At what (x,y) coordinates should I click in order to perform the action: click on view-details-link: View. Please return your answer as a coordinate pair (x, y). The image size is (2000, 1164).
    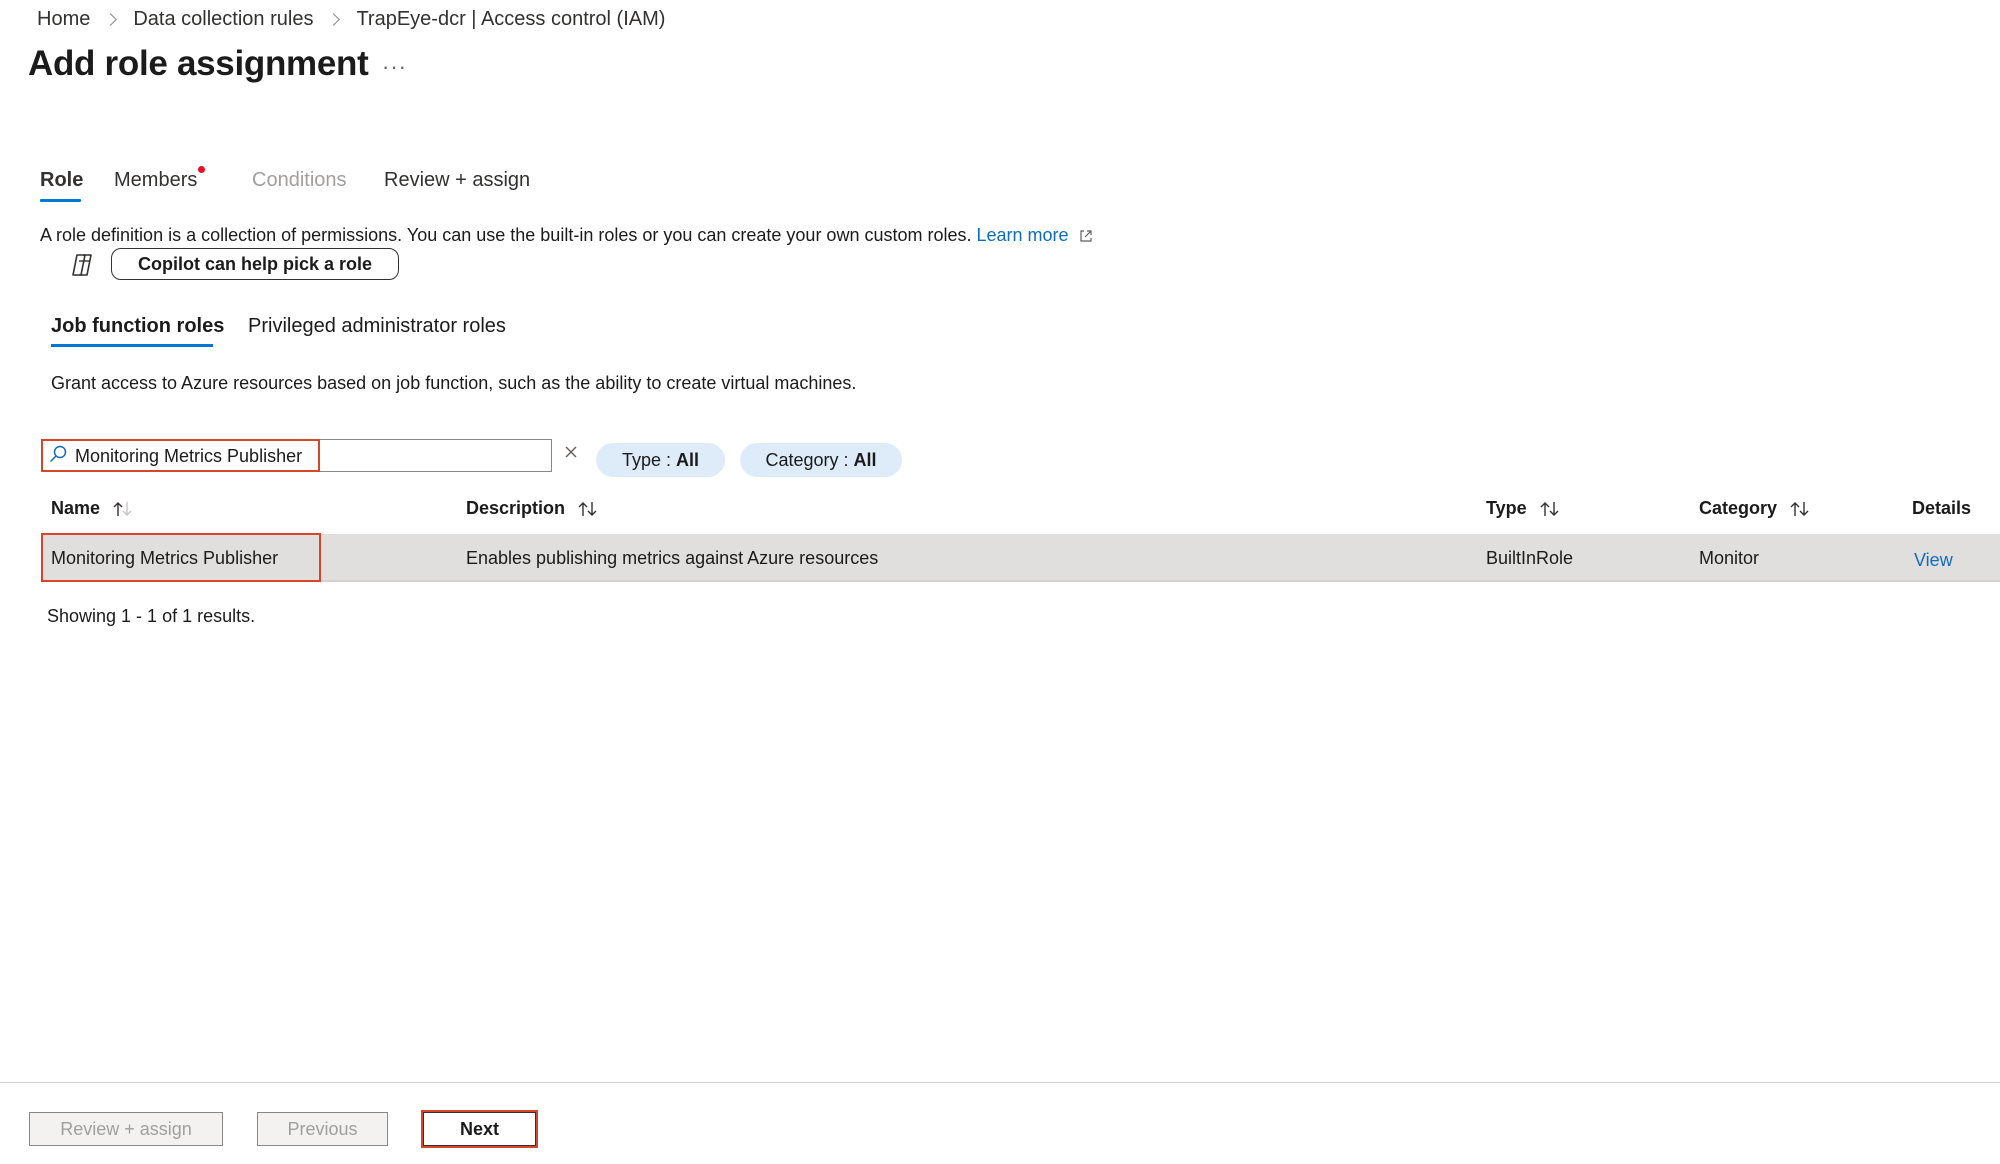
    Looking at the image, I should click on (1933, 560).